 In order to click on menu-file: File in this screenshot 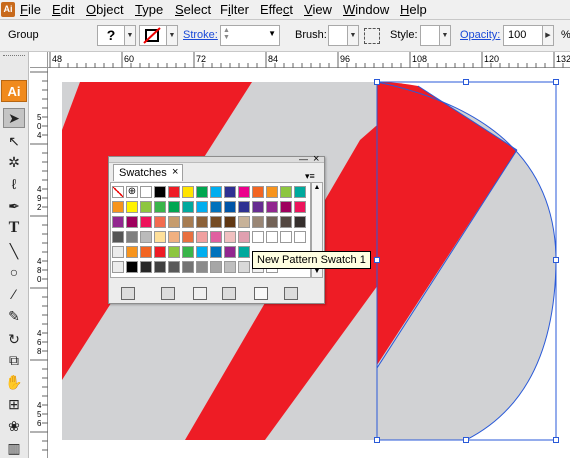, I will do `click(30, 9)`.